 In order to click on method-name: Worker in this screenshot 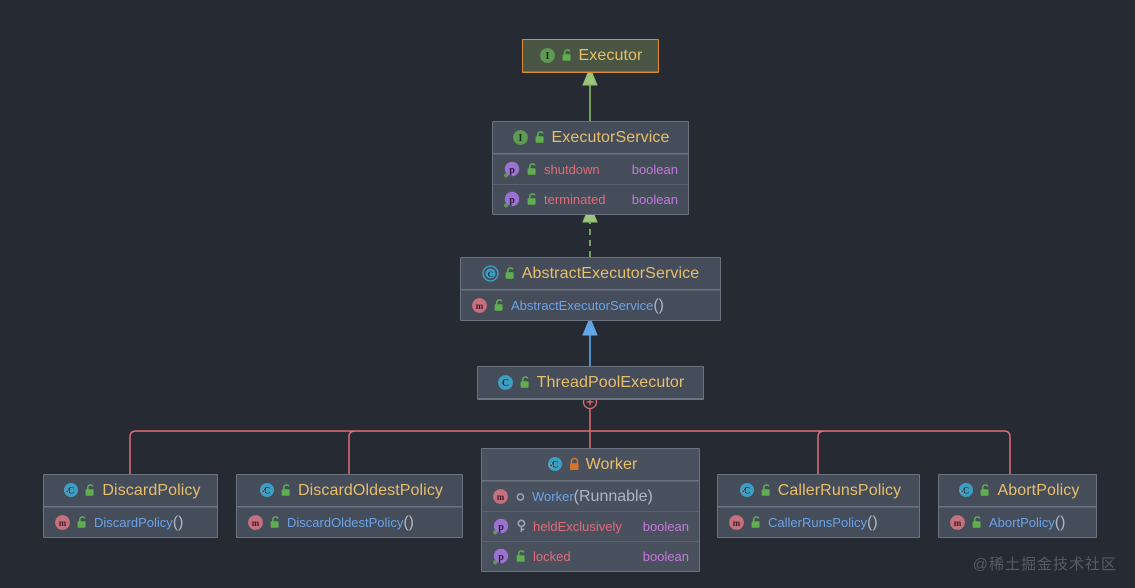, I will do `click(553, 496)`.